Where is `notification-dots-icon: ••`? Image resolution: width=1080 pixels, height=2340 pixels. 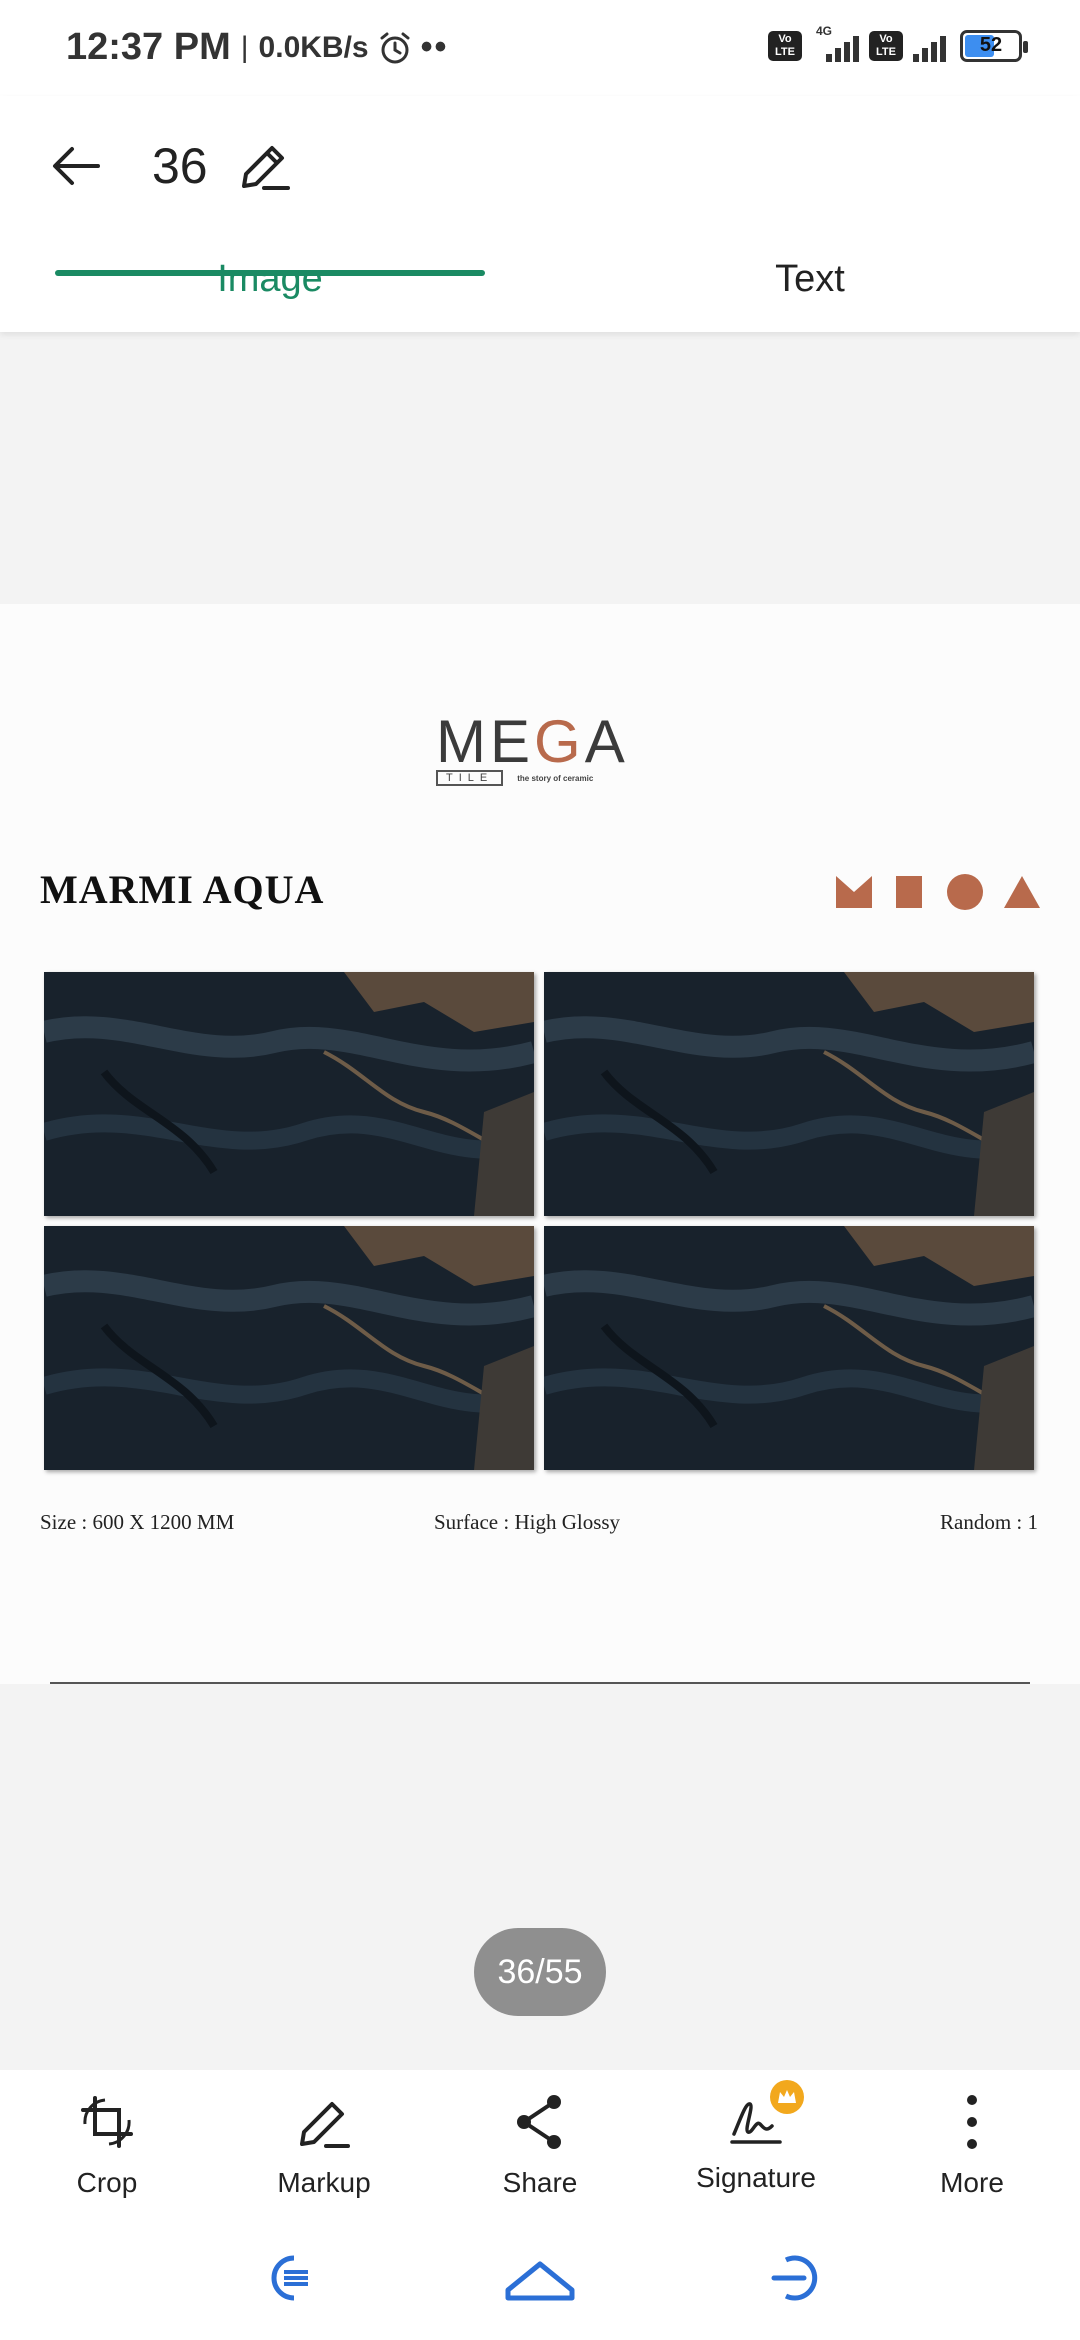 notification-dots-icon: •• is located at coordinates (434, 47).